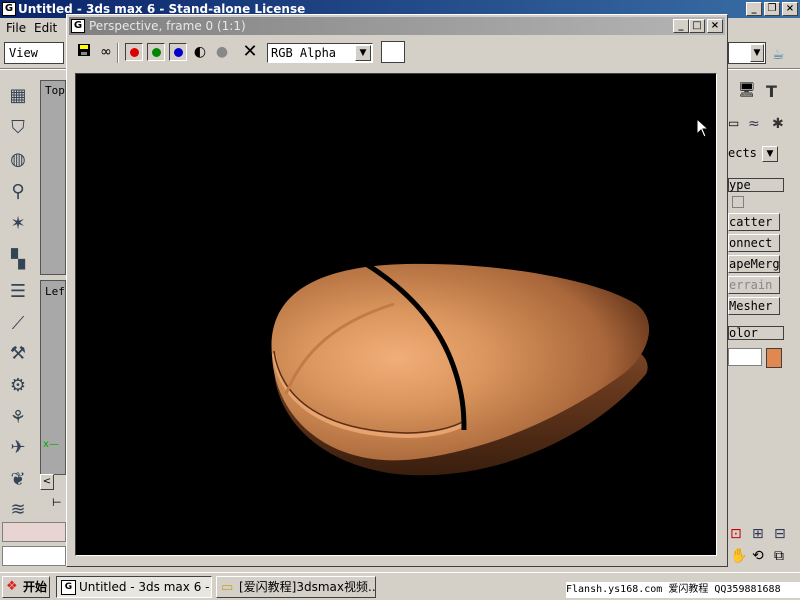 This screenshot has width=800, height=600. I want to click on scroll-left-icon: <, so click(47, 482).